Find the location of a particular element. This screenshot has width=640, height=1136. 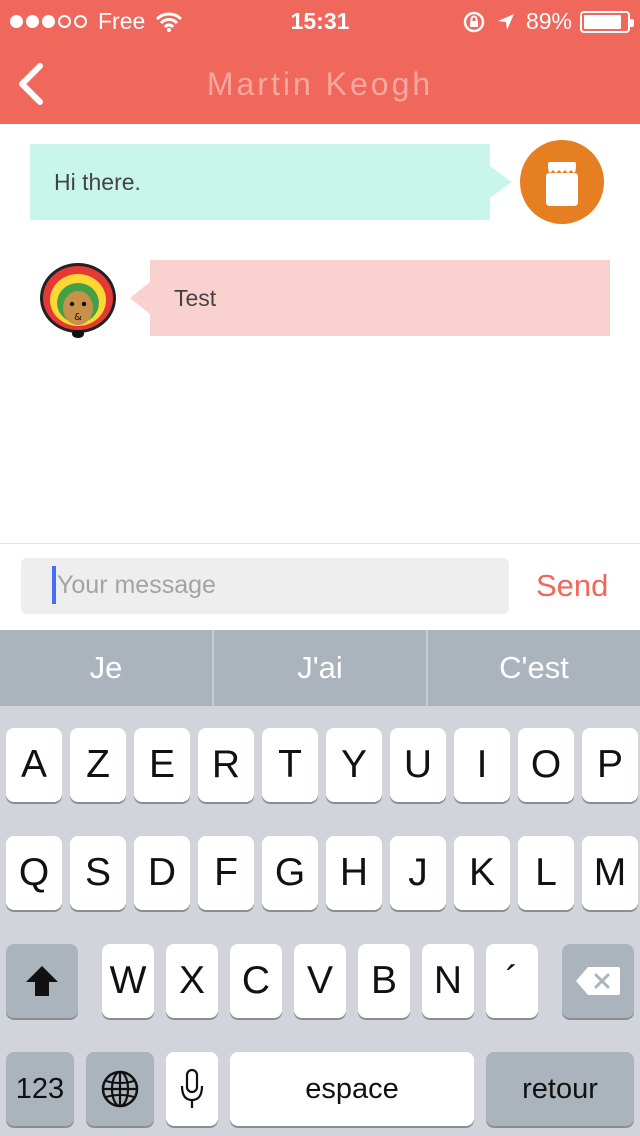

status-right: 89% is located at coordinates (548, 21).